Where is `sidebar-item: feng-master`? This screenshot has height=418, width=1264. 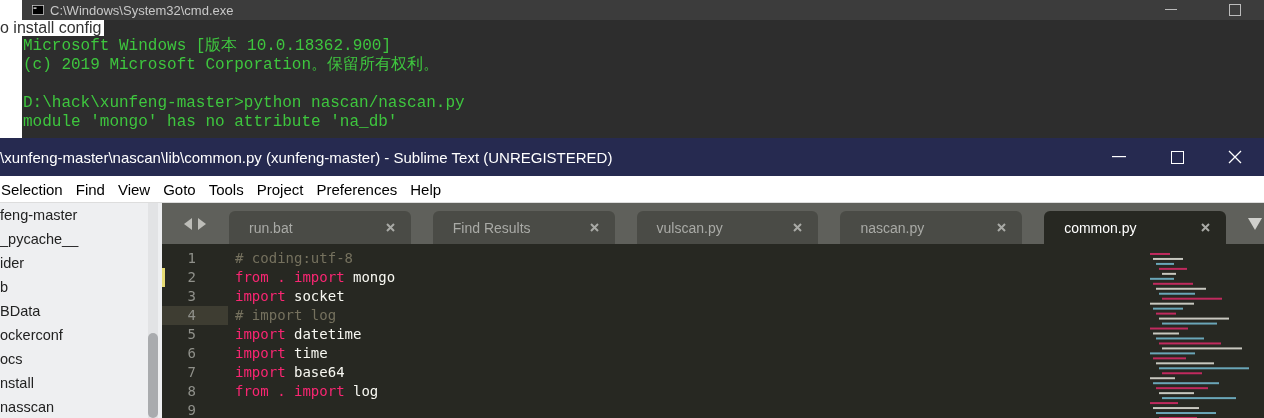
sidebar-item: feng-master is located at coordinates (74, 215).